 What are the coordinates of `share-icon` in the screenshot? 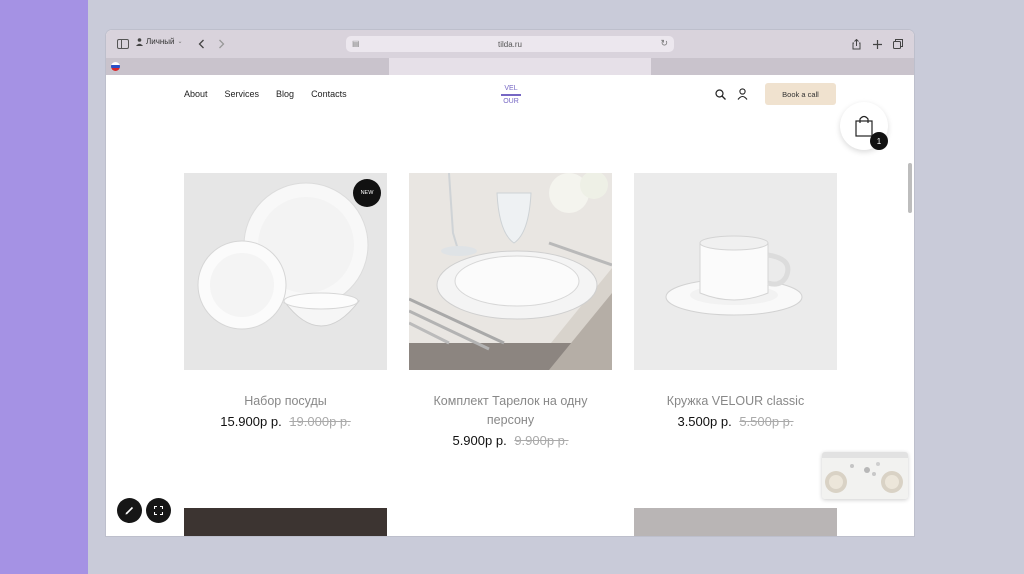 It's located at (856, 43).